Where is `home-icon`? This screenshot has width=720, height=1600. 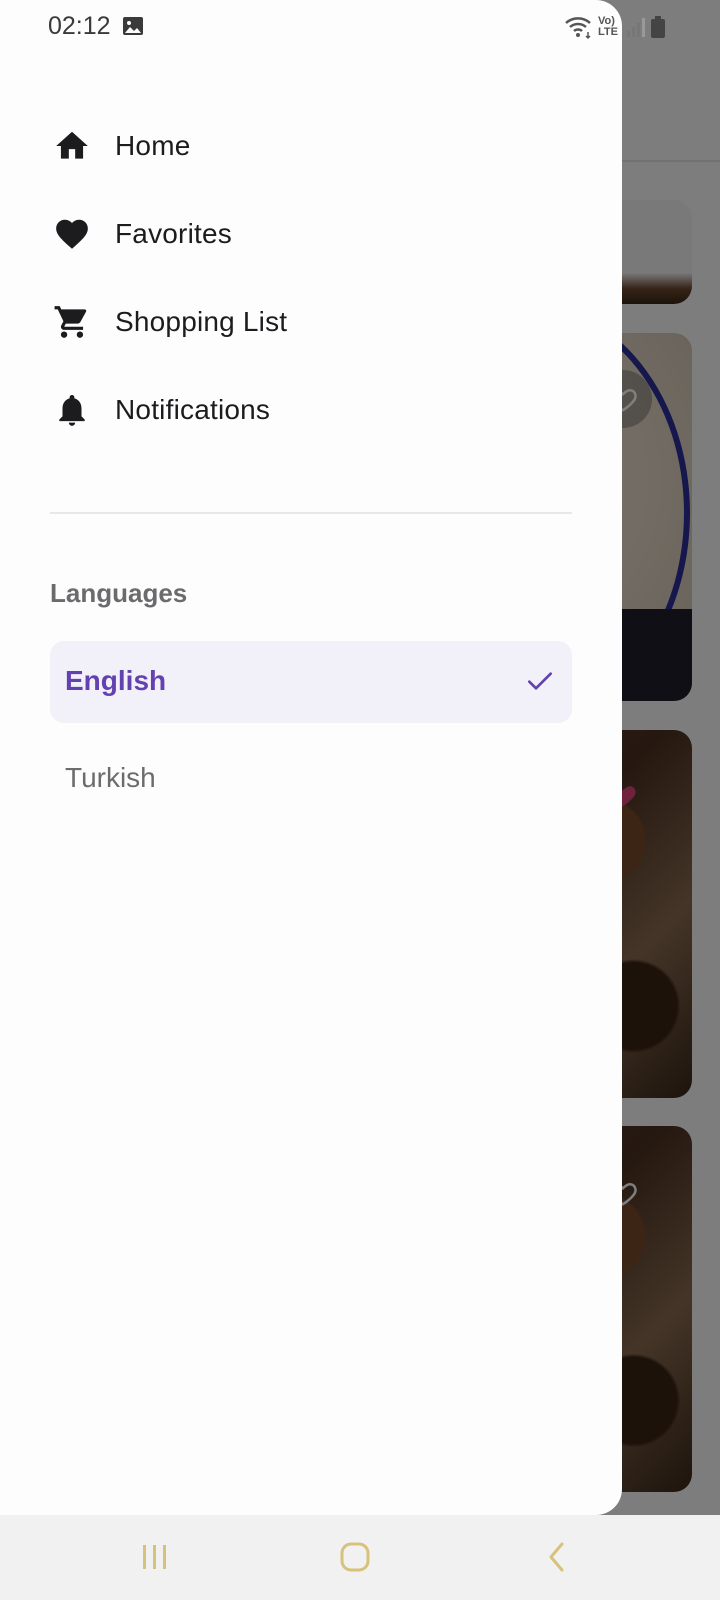
home-icon is located at coordinates (72, 146).